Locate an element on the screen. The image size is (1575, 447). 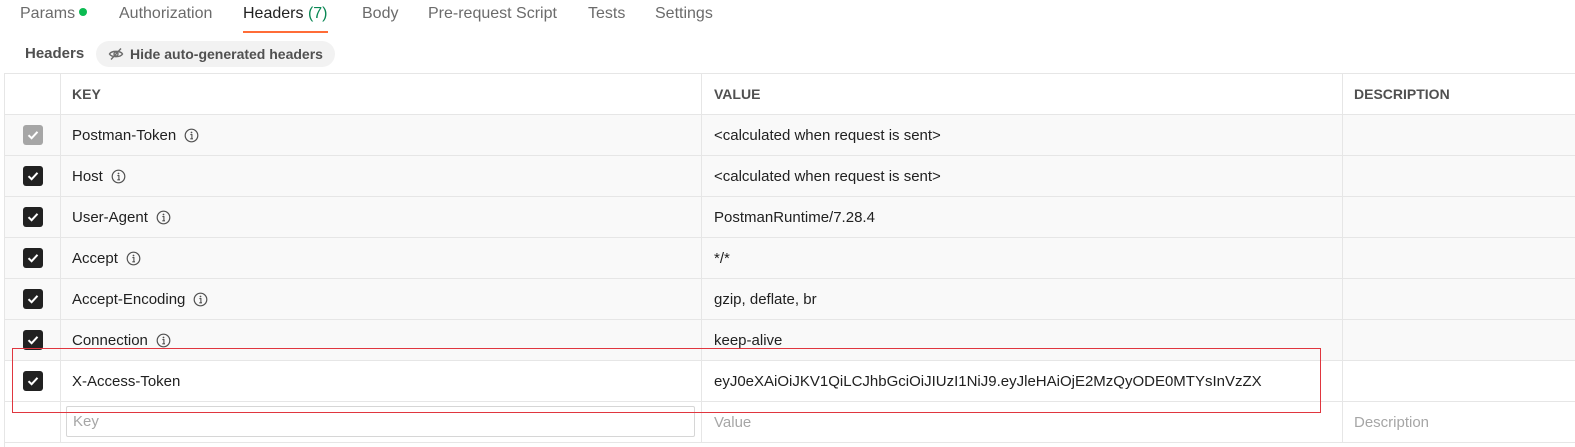
header-value-cell: */* is located at coordinates (1022, 258).